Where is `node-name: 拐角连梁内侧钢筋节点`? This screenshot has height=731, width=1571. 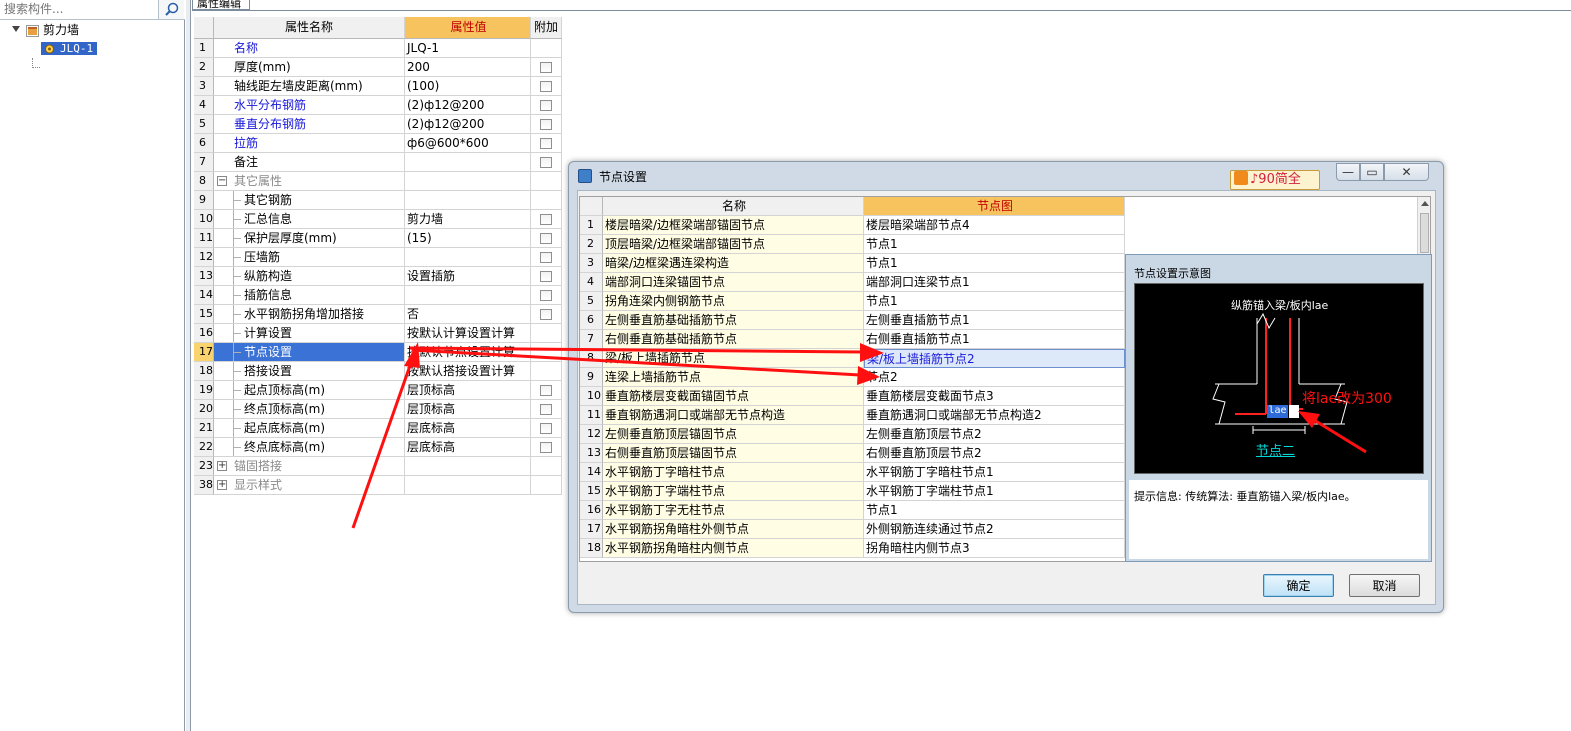
node-name: 拐角连梁内侧钢筋节点 is located at coordinates (733, 301).